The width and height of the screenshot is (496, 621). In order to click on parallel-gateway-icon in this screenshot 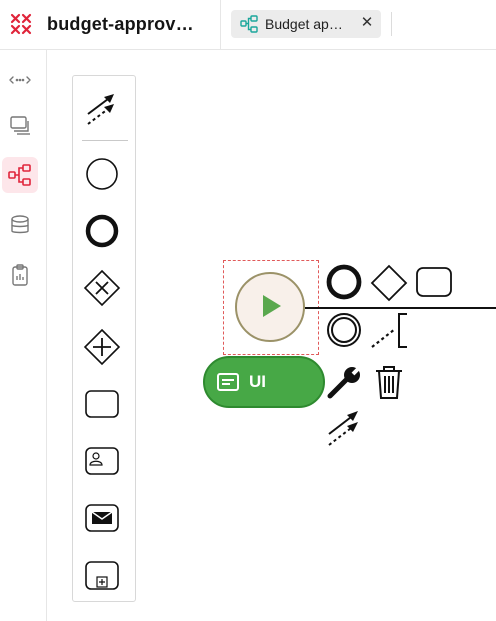, I will do `click(102, 347)`.